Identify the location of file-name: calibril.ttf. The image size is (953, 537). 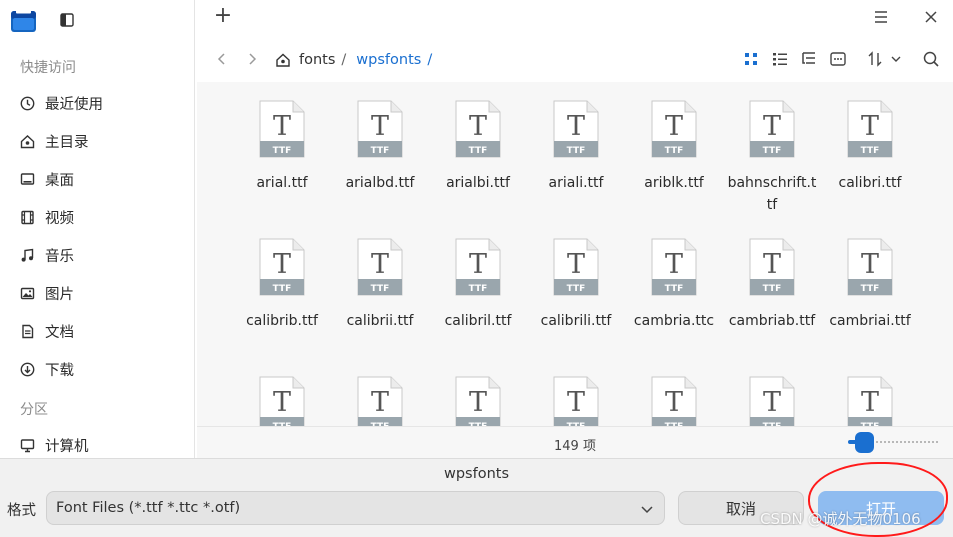
(478, 321).